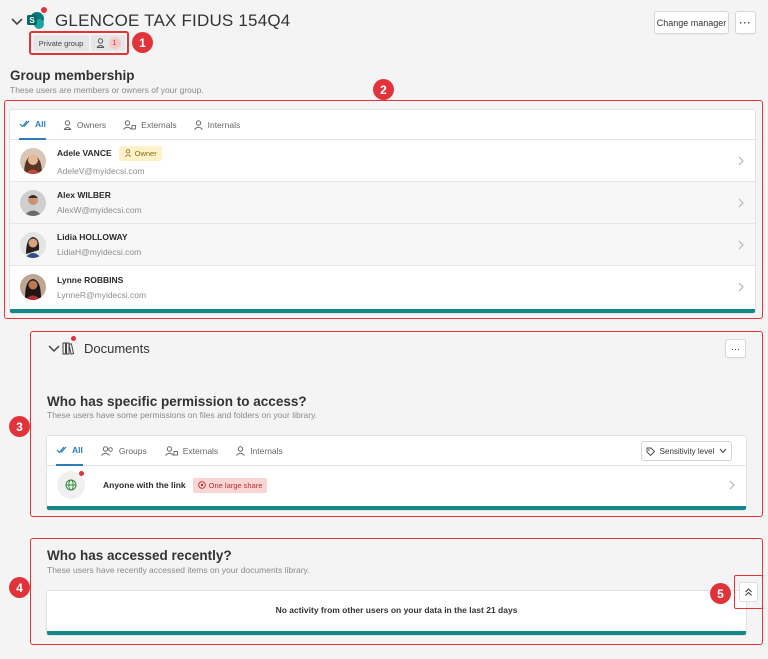 The width and height of the screenshot is (768, 659). What do you see at coordinates (383, 89) in the screenshot?
I see `annotation-marker-2: 2` at bounding box center [383, 89].